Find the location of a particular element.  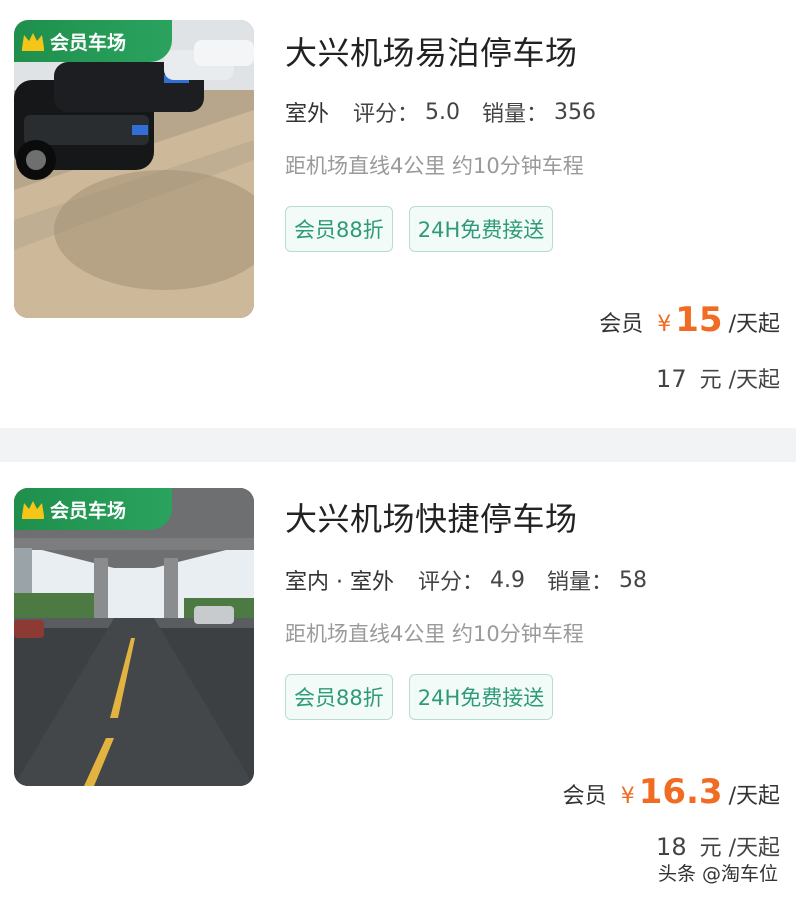

sales-value: 58 is located at coordinates (633, 580).